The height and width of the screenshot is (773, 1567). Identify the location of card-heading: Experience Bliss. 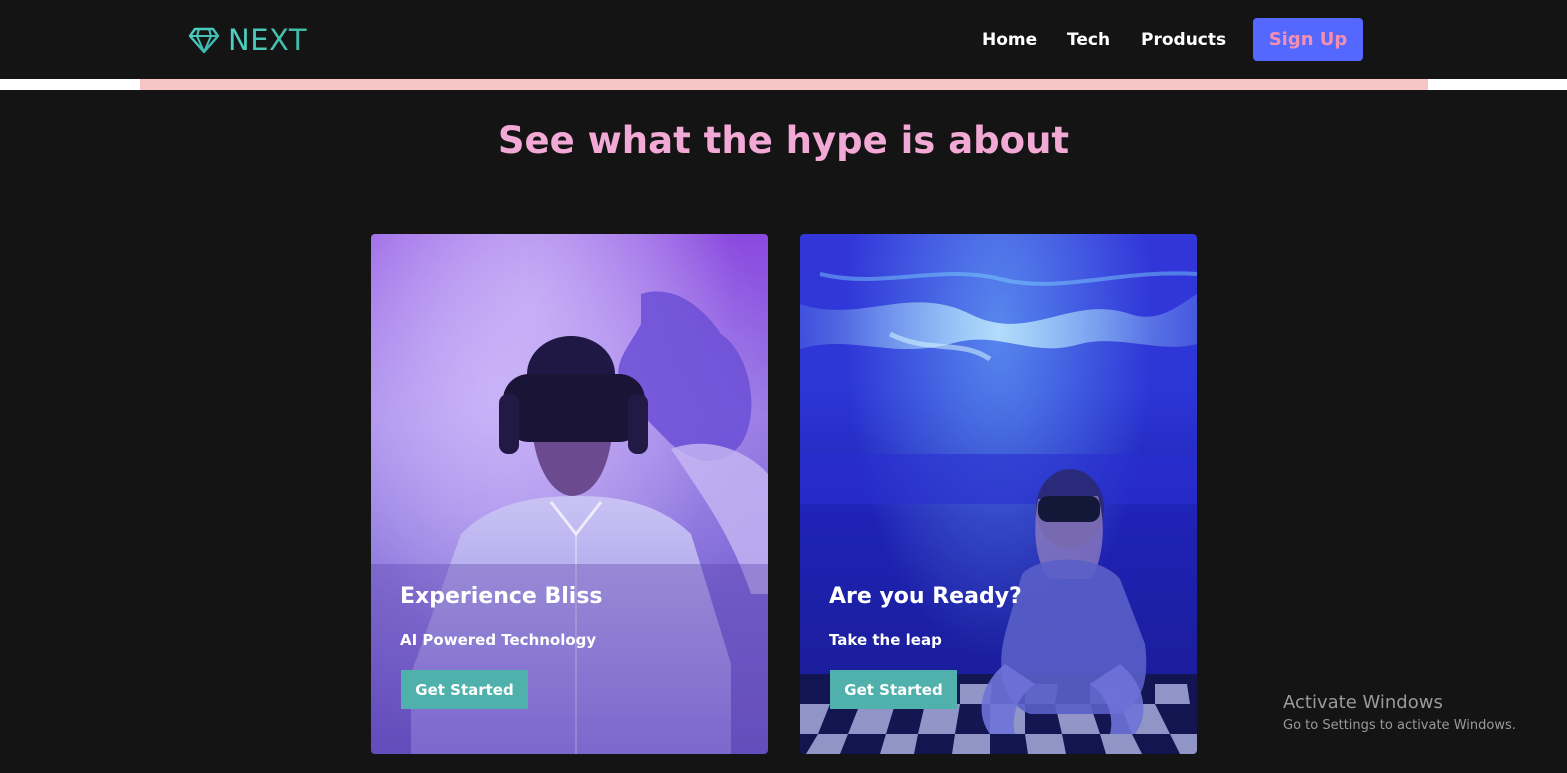
(501, 596).